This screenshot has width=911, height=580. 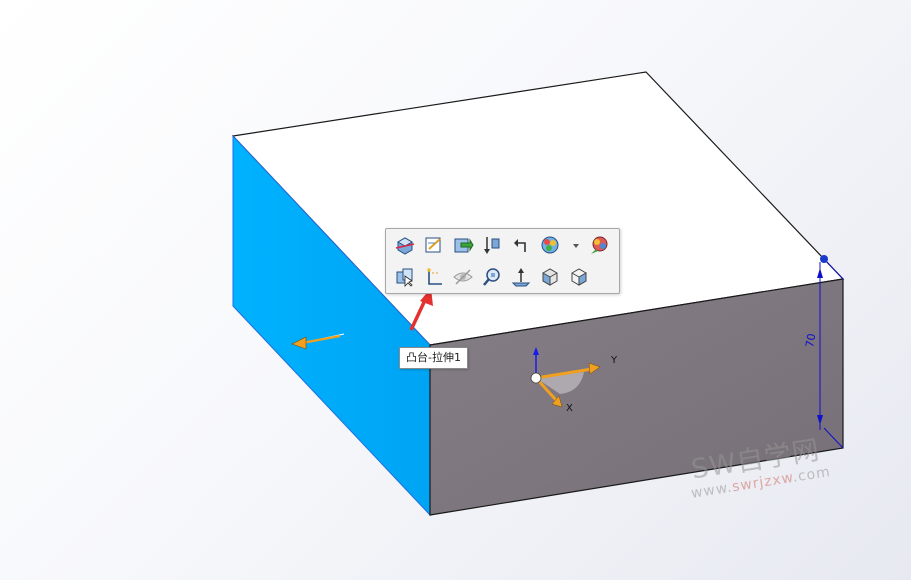 I want to click on select-other-icon, so click(x=405, y=277).